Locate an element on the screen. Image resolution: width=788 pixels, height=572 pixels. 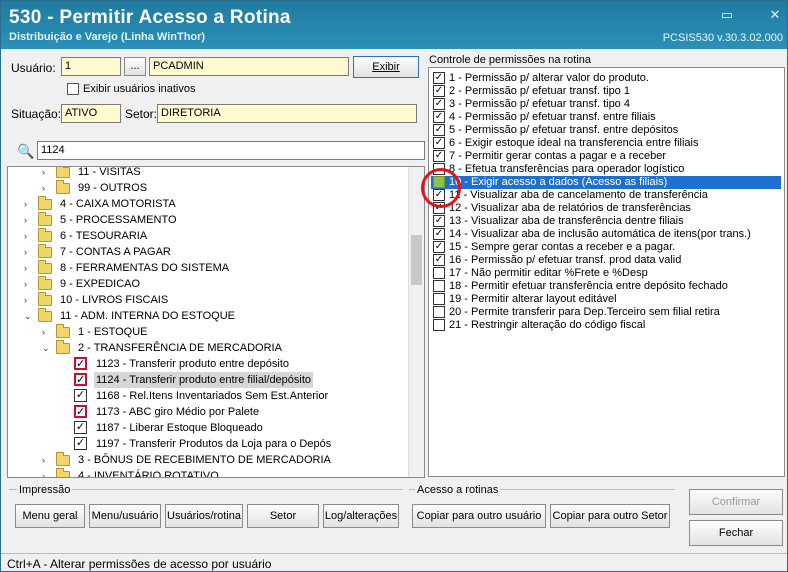
search-input: 1124 is located at coordinates (231, 150).